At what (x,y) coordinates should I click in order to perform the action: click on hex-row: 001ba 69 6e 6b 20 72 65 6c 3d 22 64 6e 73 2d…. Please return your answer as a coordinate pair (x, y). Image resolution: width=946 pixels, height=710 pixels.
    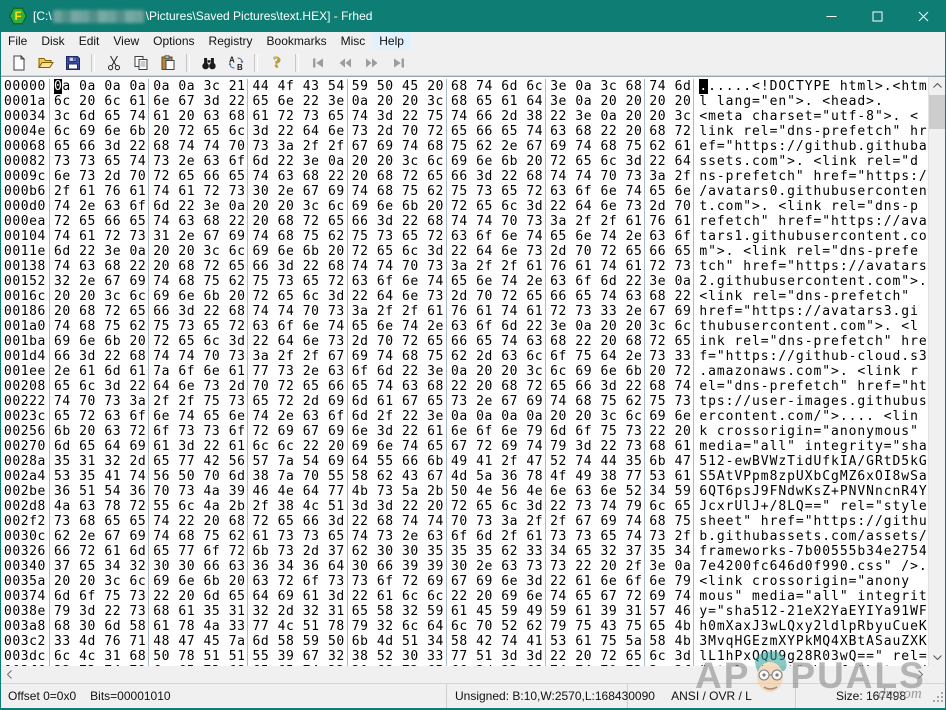
    Looking at the image, I should click on (464, 341).